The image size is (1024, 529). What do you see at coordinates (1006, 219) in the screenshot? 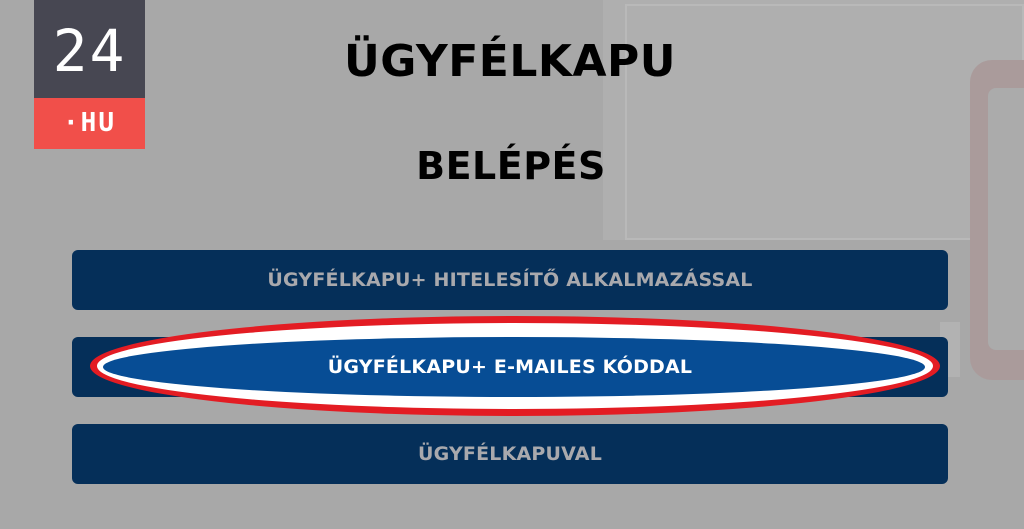
I see `background-phone-screen` at bounding box center [1006, 219].